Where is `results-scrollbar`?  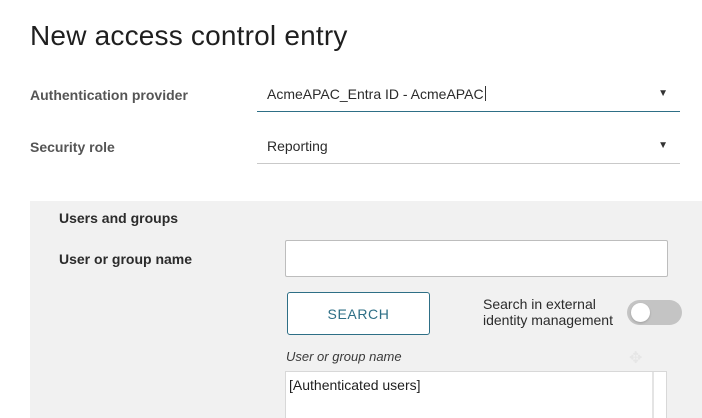 results-scrollbar is located at coordinates (653, 395).